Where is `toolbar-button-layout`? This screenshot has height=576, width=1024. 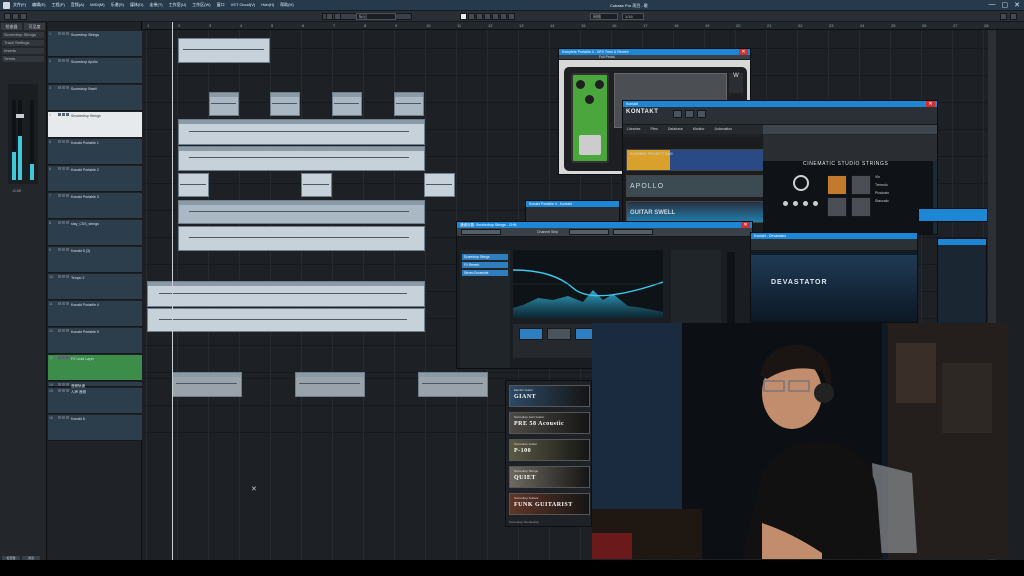
toolbar-button-layout is located at coordinates (1013, 16).